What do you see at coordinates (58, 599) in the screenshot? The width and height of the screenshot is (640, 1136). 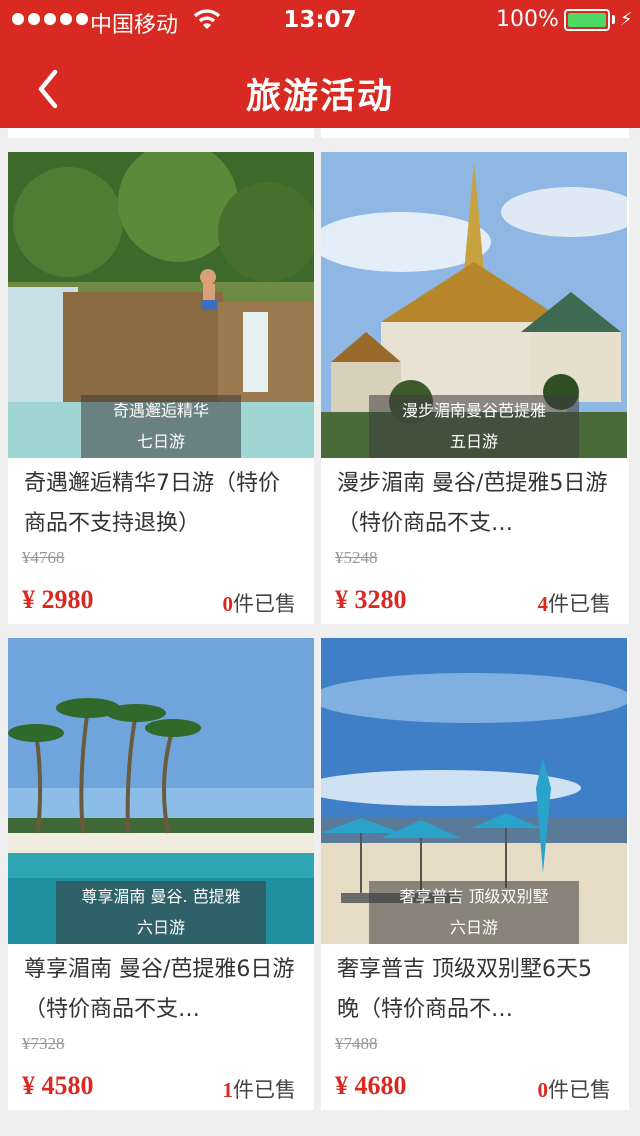 I see `sale-price: ¥ 2980` at bounding box center [58, 599].